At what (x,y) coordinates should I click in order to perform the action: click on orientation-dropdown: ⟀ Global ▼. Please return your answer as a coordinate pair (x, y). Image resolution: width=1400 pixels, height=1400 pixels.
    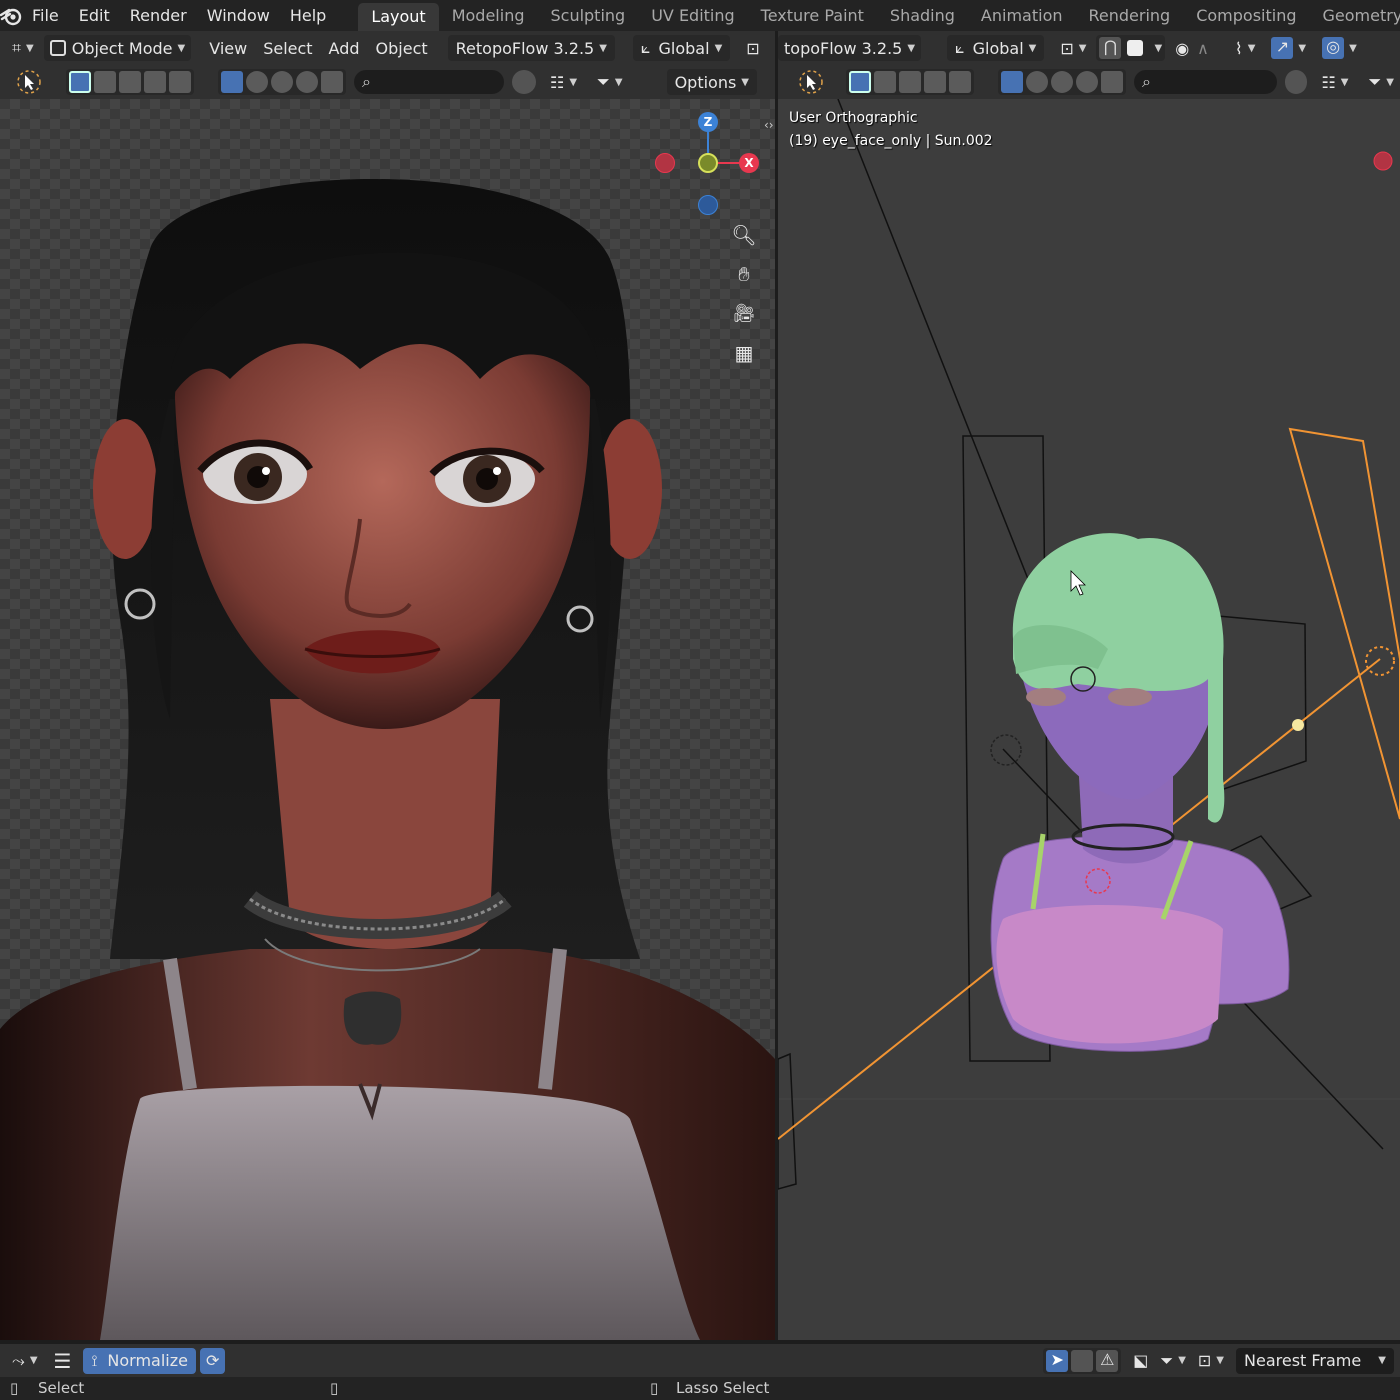
    Looking at the image, I should click on (681, 48).